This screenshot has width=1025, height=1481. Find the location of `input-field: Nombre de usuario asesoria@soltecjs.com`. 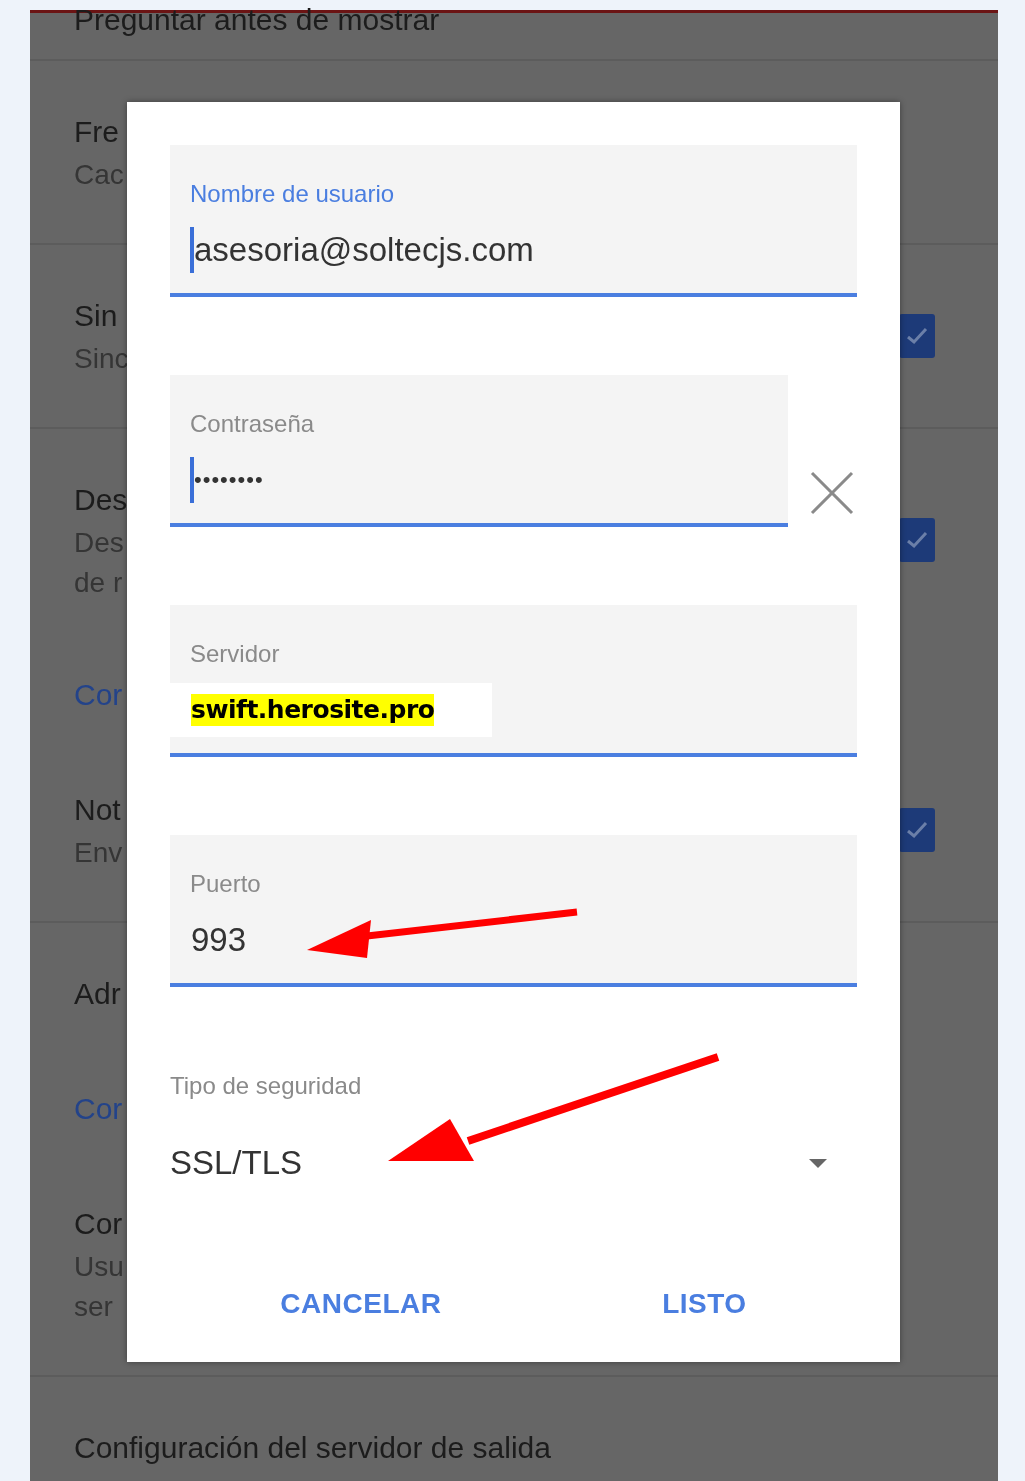

input-field: Nombre de usuario asesoria@soltecjs.com is located at coordinates (513, 221).